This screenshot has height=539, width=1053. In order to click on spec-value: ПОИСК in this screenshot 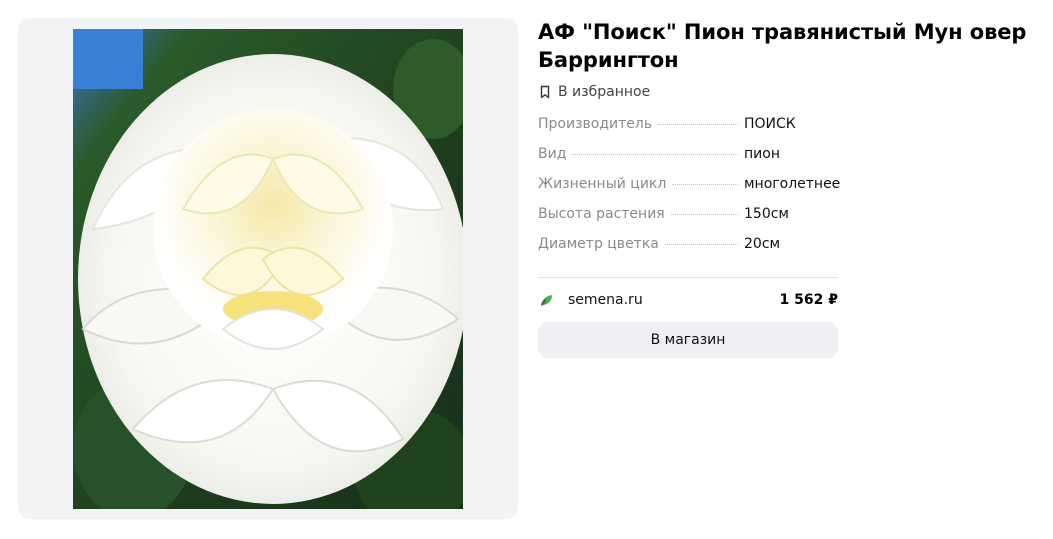, I will do `click(770, 124)`.